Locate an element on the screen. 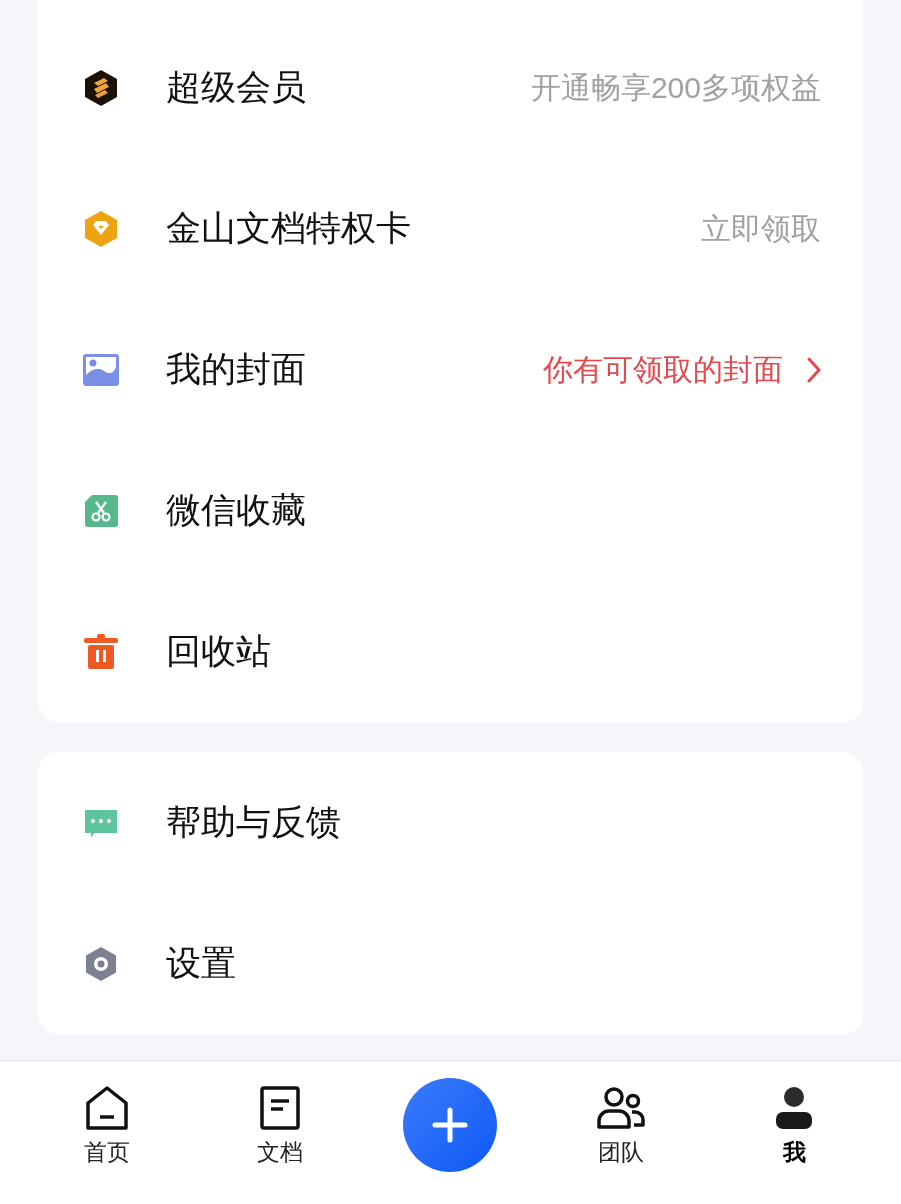 This screenshot has width=901, height=1204. menu-value: 你有可领取的封面 is located at coordinates (663, 370).